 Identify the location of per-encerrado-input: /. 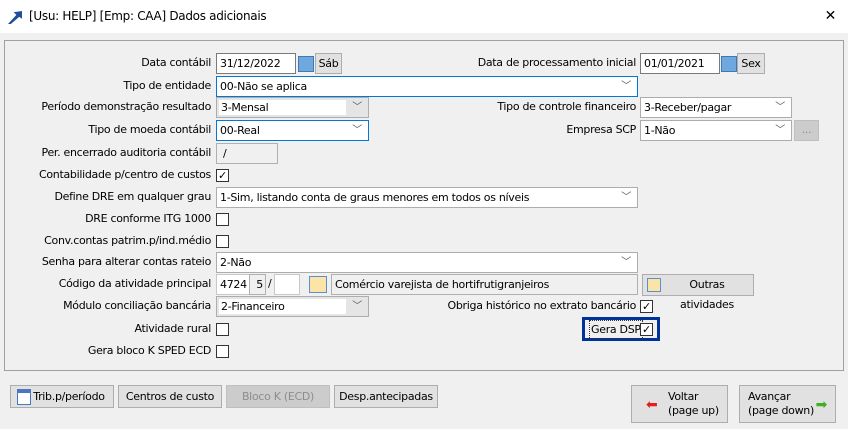
(247, 153).